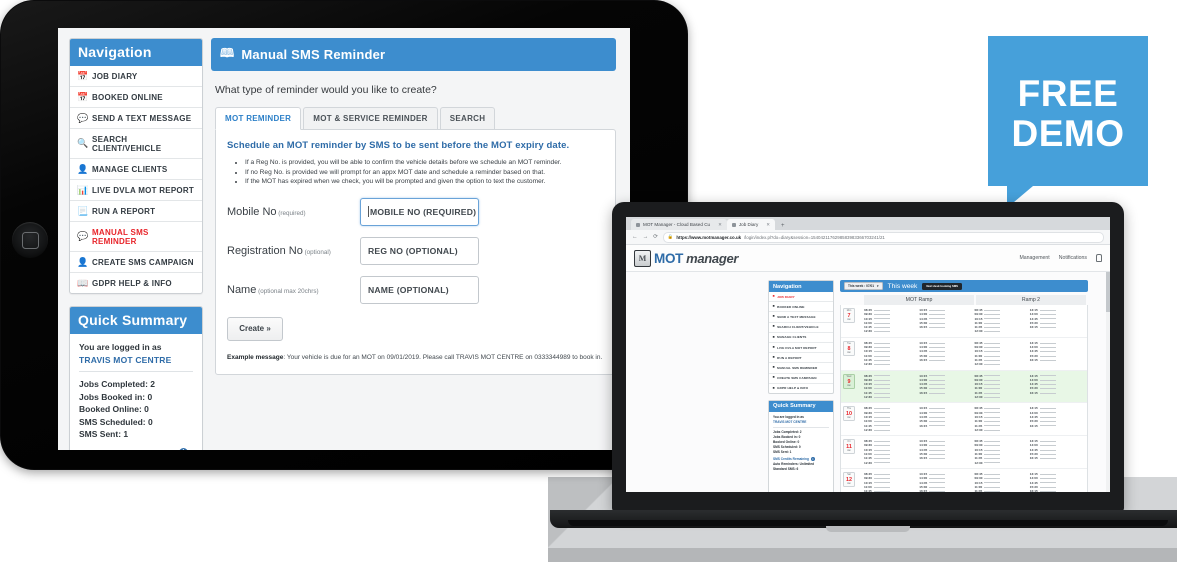 The width and height of the screenshot is (1177, 562). Describe the element at coordinates (142, 118) in the screenshot. I see `sidebar-item-label: SEND A TEXT MESSAGE` at that location.